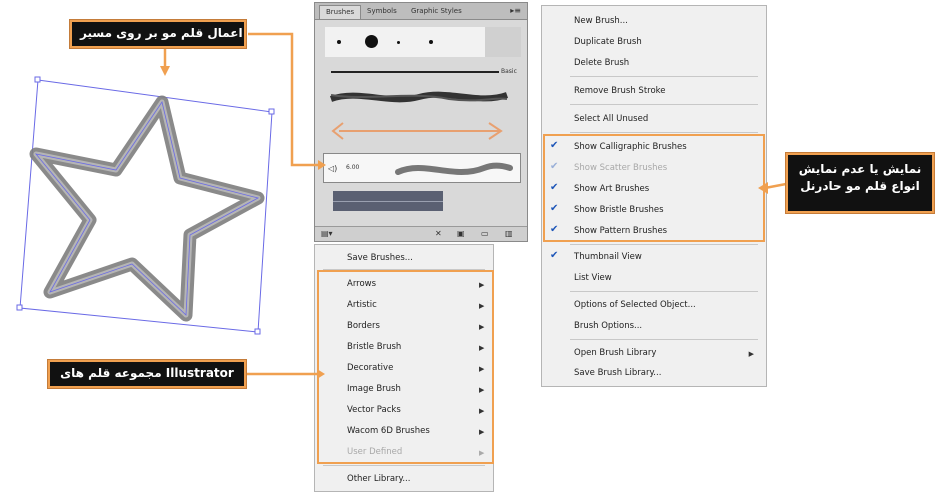 This screenshot has width=942, height=495. I want to click on callout-brush-collection: مجموعه قلم های Illustrator, so click(147, 374).